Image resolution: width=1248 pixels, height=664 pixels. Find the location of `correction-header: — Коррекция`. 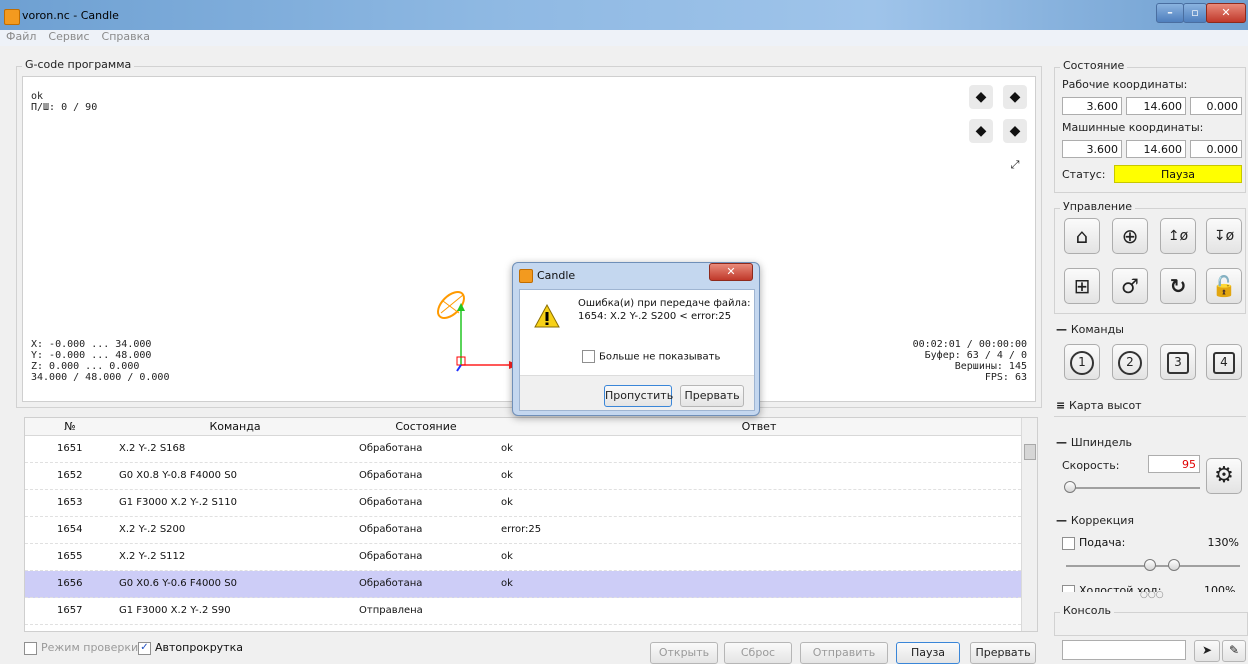

correction-header: — Коррекция is located at coordinates (1095, 520).